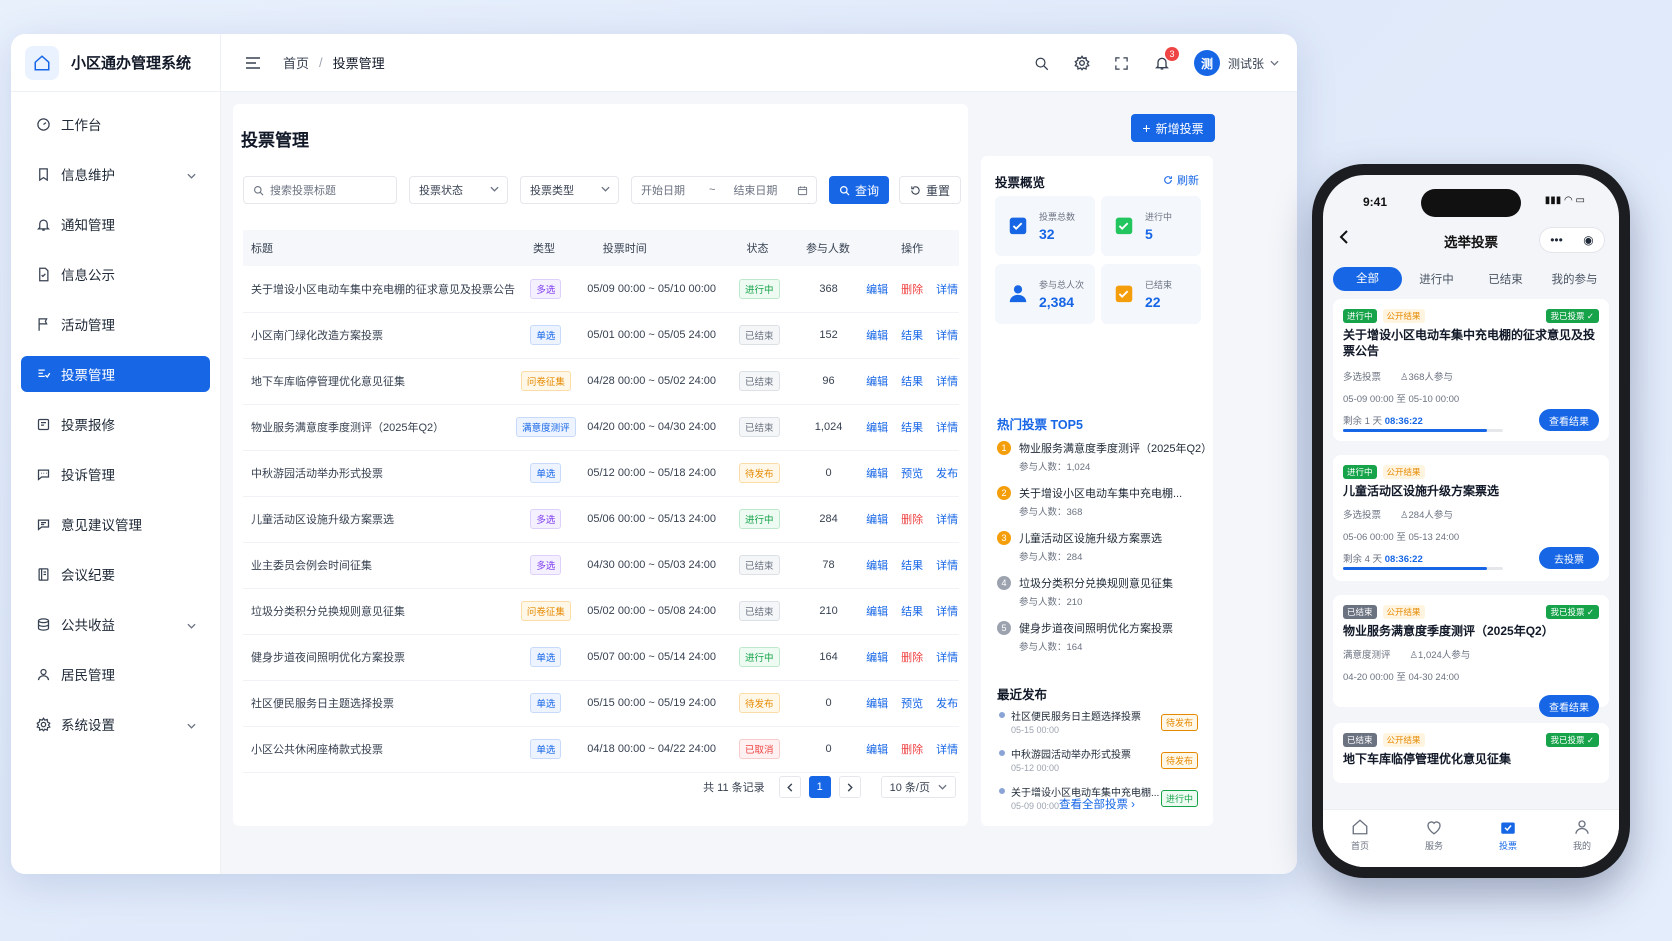 The width and height of the screenshot is (1672, 941). Describe the element at coordinates (789, 787) in the screenshot. I see `prev-page-button` at that location.